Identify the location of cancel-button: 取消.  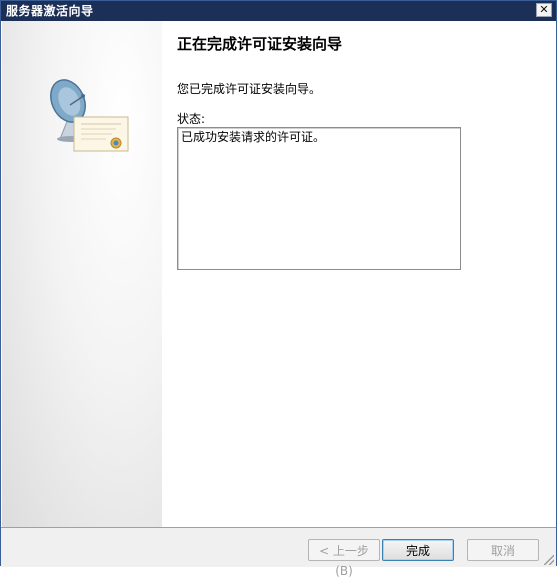
(503, 550).